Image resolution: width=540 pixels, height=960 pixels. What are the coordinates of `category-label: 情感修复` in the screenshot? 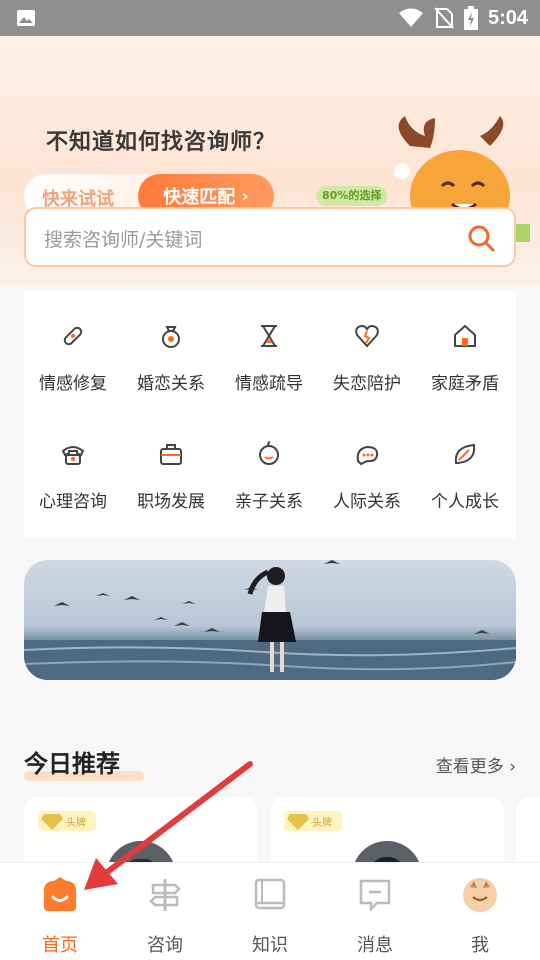 It's located at (73, 384).